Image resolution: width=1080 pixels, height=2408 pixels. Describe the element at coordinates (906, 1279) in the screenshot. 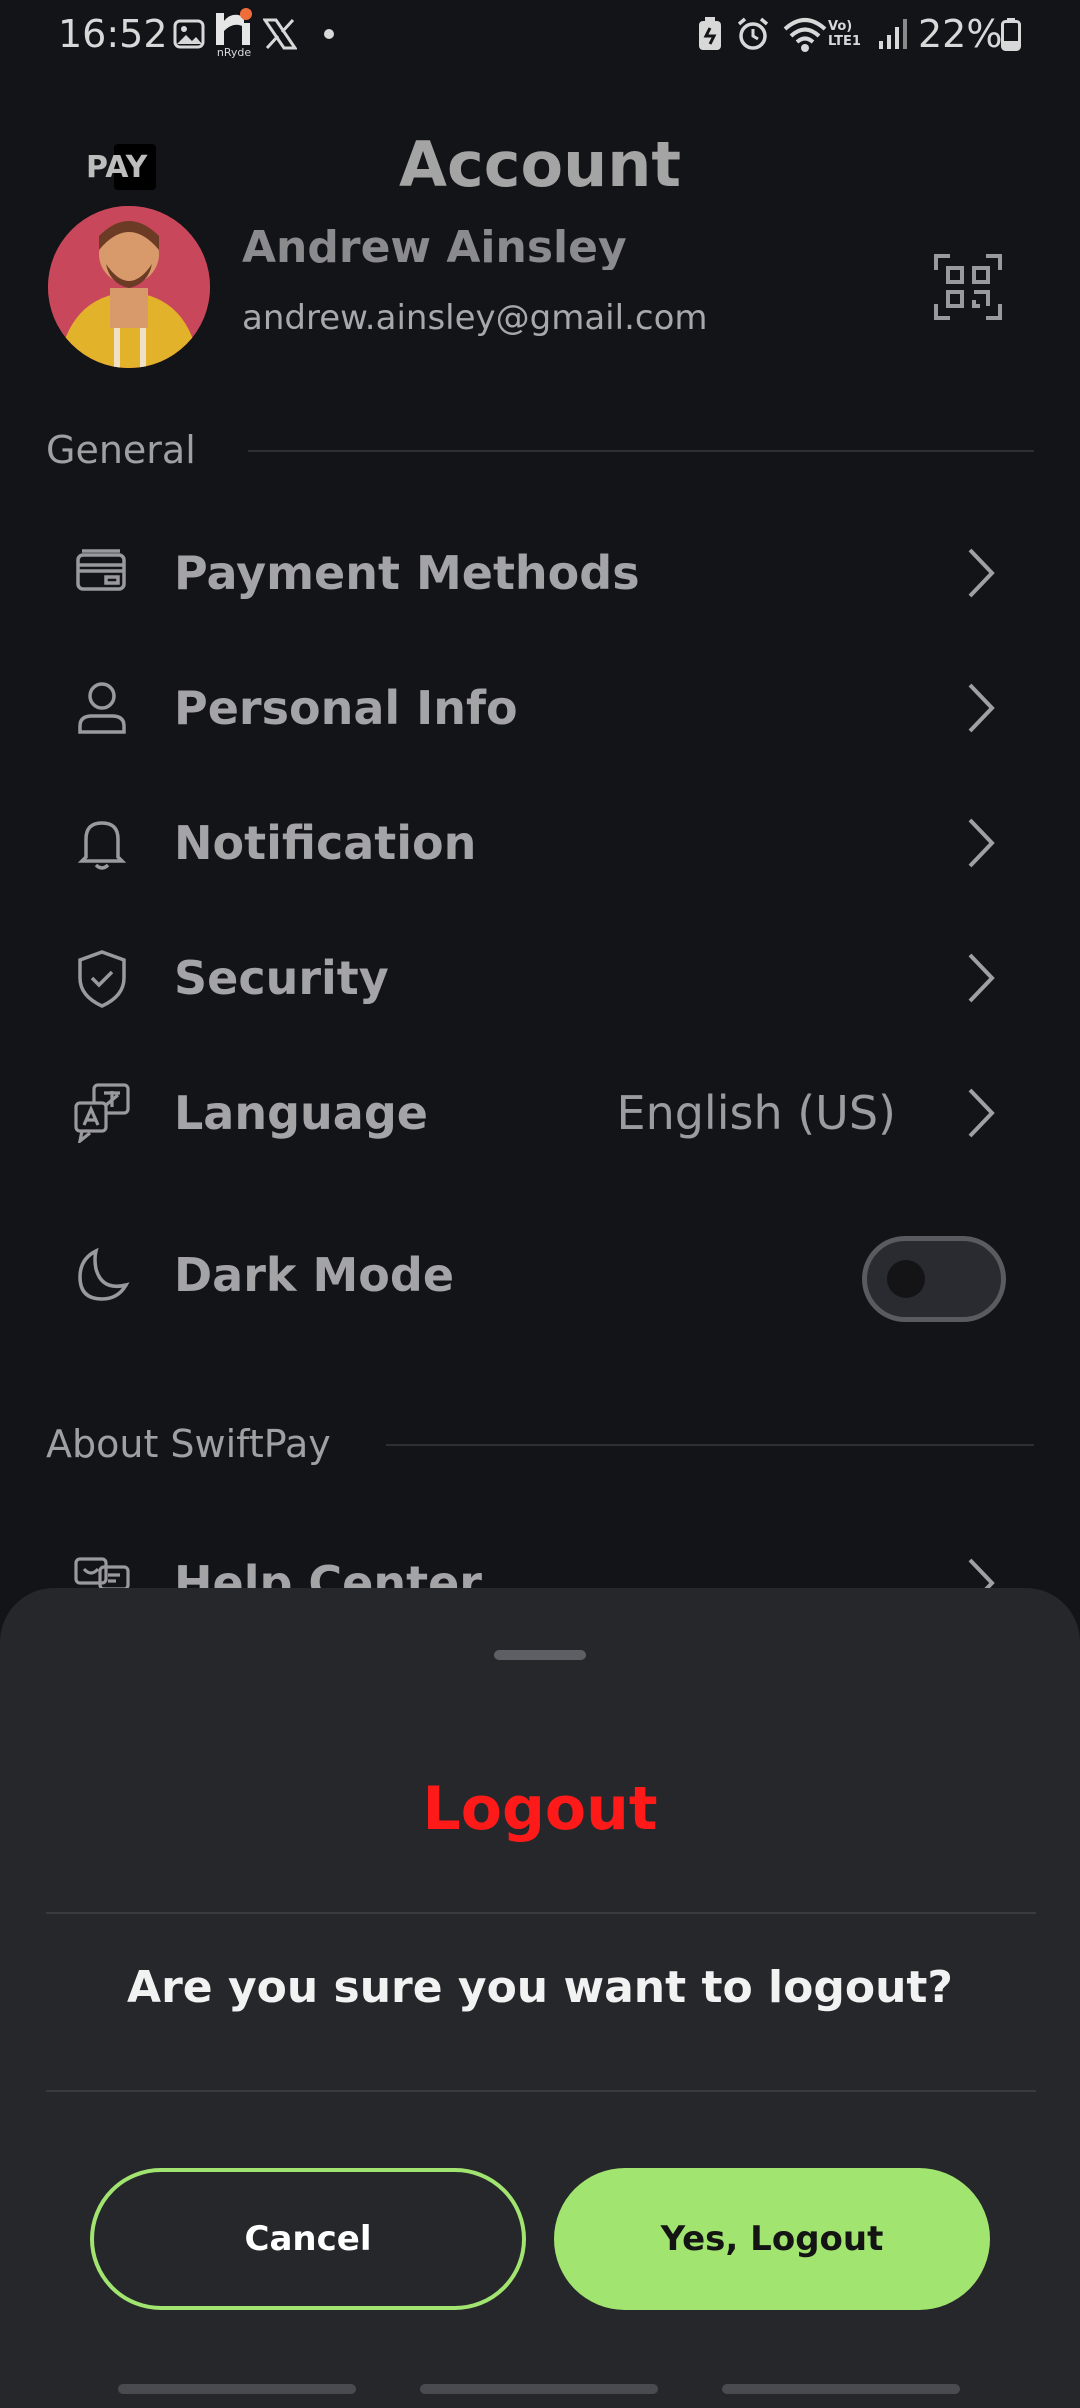

I see `toggle-knob` at that location.